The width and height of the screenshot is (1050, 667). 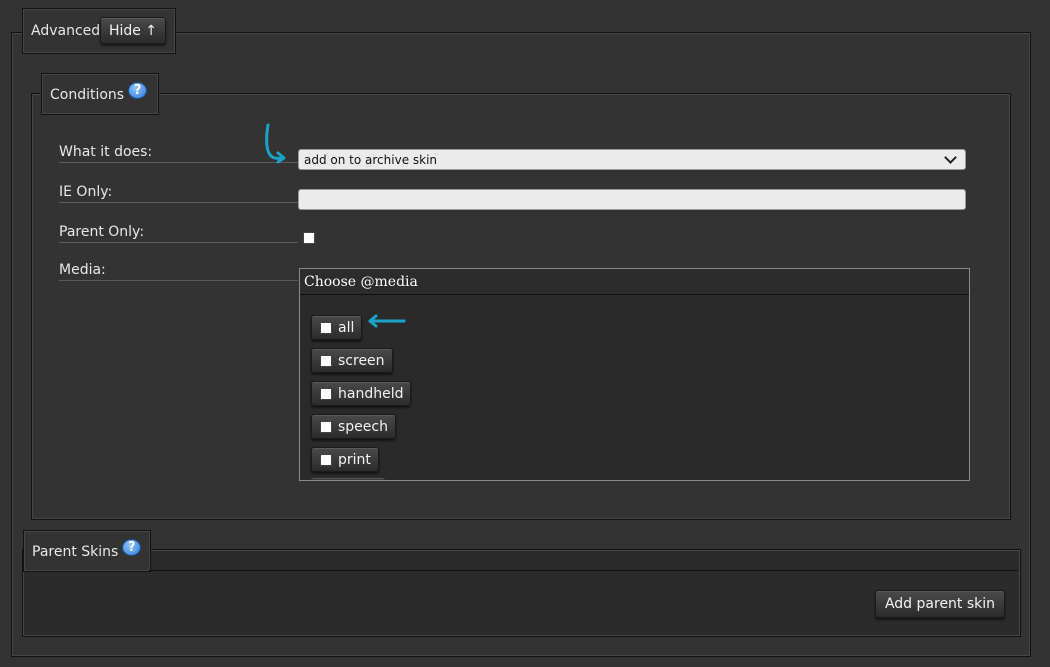 I want to click on media-option-print: print, so click(x=345, y=459).